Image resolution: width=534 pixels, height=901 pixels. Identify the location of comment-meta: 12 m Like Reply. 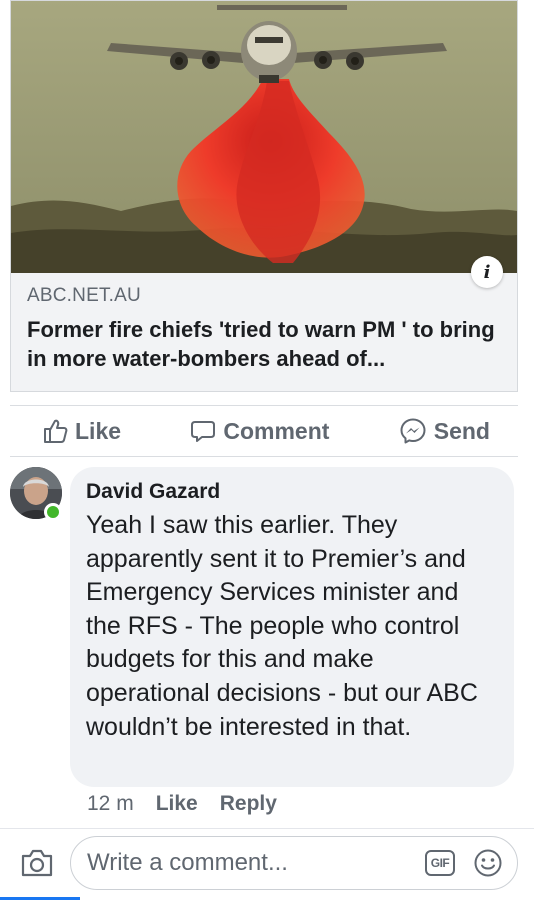
(182, 804).